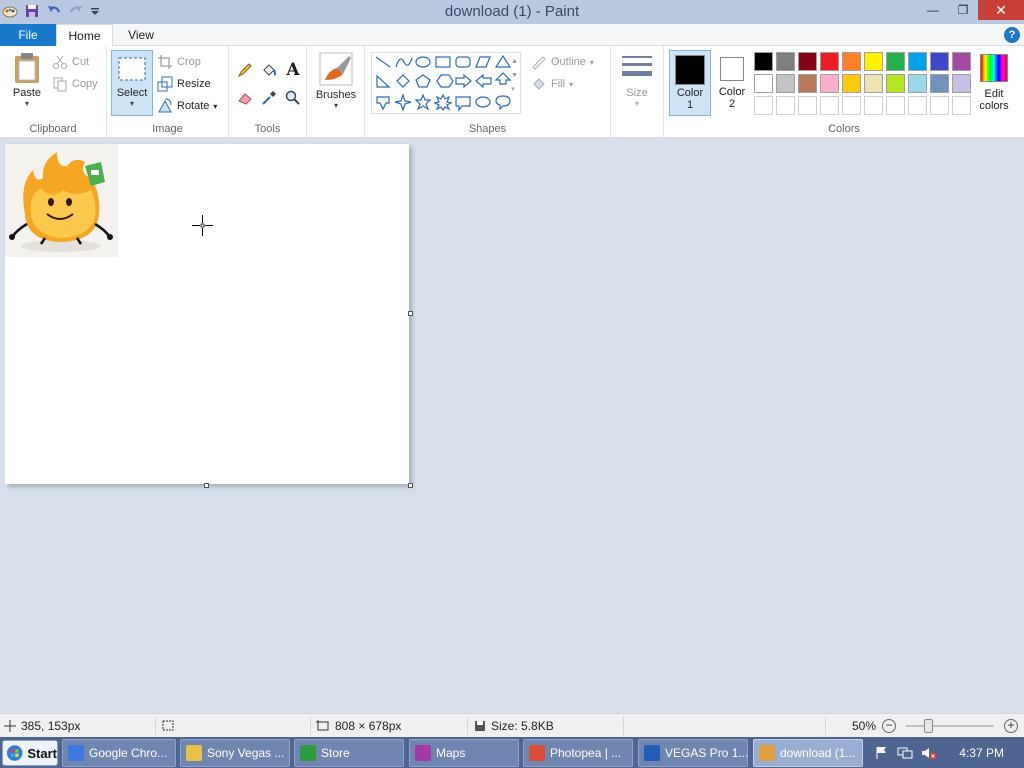 The width and height of the screenshot is (1024, 768). I want to click on fill-button: Fill ▾, so click(552, 84).